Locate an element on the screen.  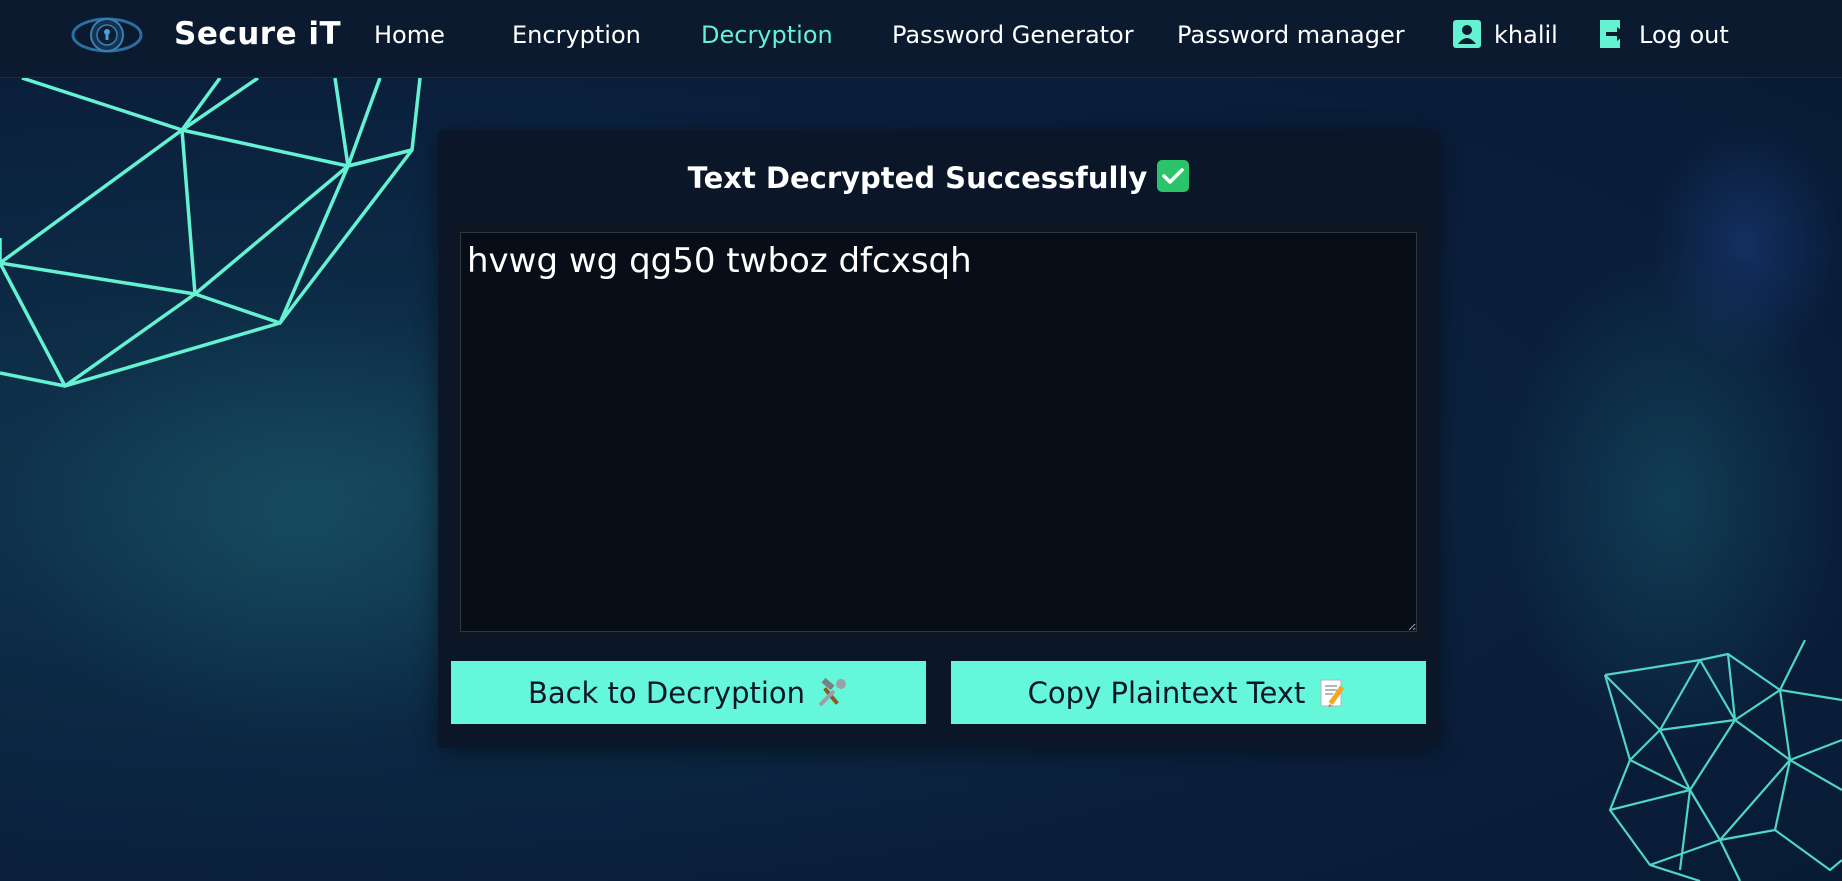
geometric-art-left is located at coordinates (211, 233).